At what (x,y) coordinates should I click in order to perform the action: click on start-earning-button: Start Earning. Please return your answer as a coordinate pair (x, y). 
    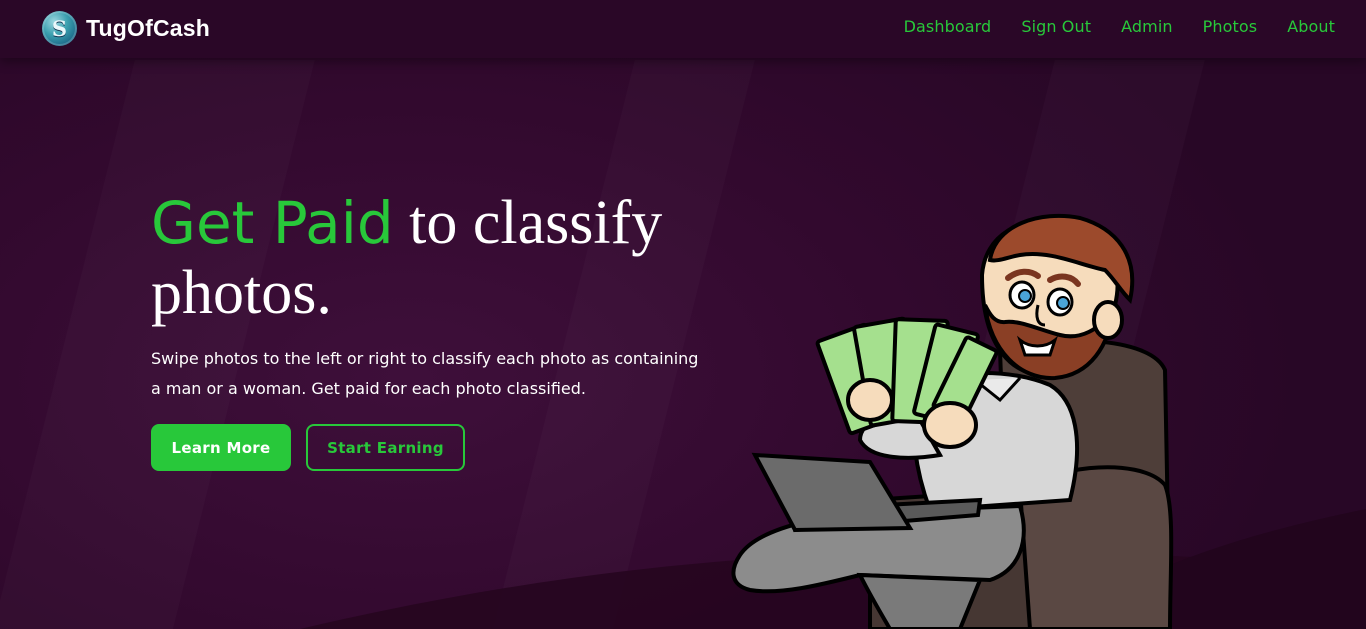
    Looking at the image, I should click on (385, 447).